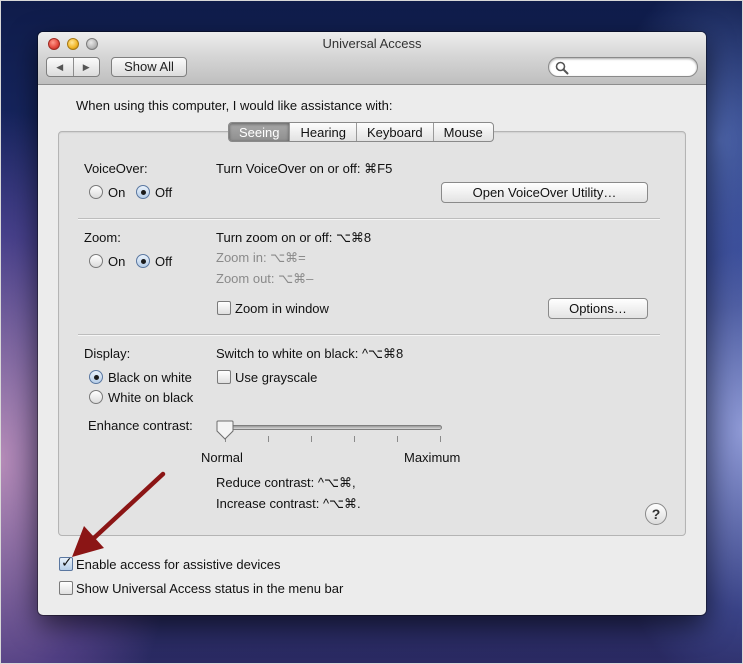 Image resolution: width=743 pixels, height=664 pixels. I want to click on increase-contrast-shortcut-text: Increase contrast: ^⌥⌘., so click(288, 503).